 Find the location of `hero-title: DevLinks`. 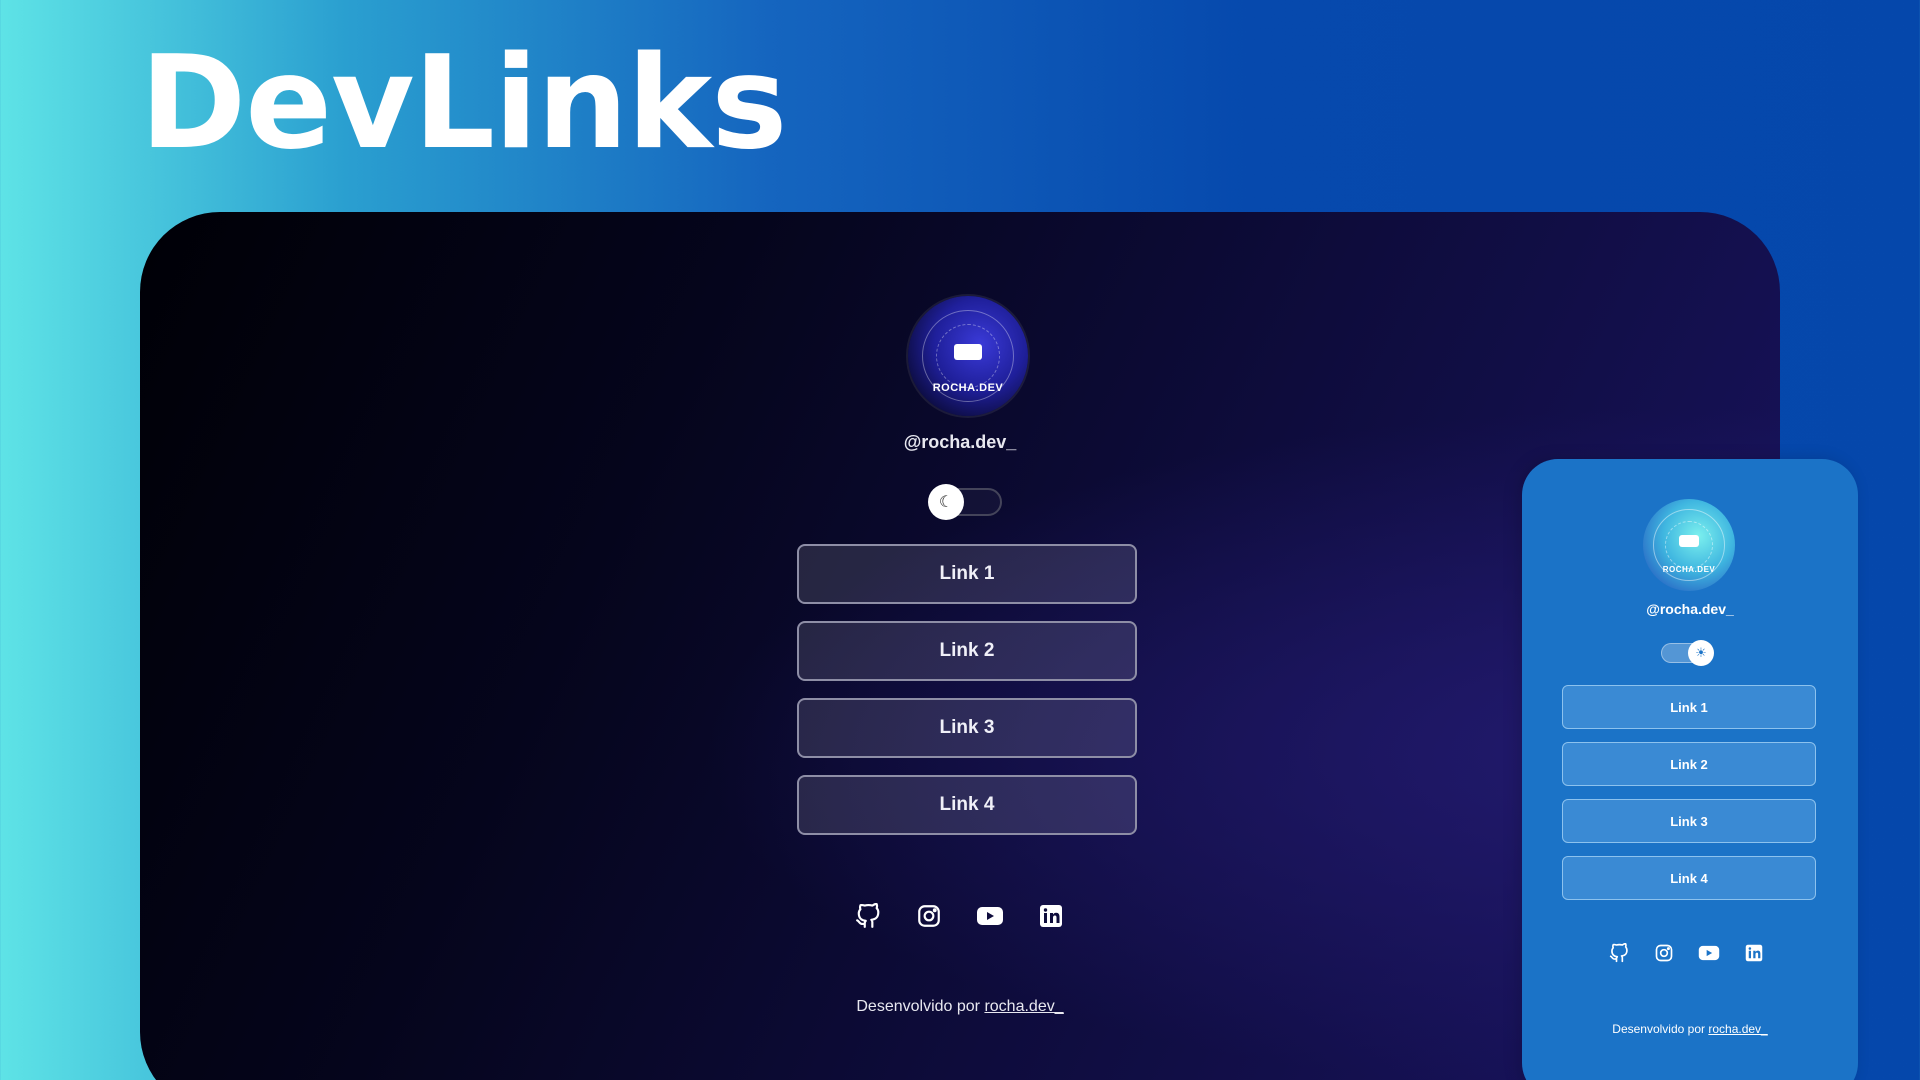

hero-title: DevLinks is located at coordinates (463, 103).